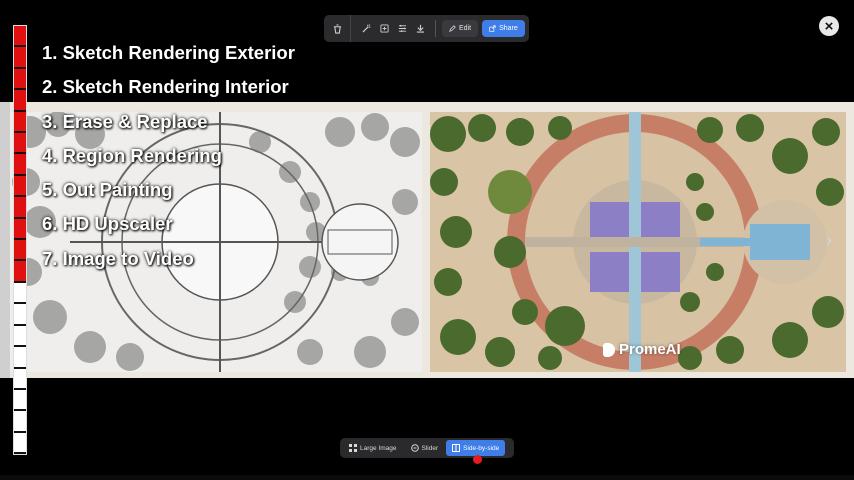 The image size is (854, 480). Describe the element at coordinates (492, 28) in the screenshot. I see `share-icon` at that location.